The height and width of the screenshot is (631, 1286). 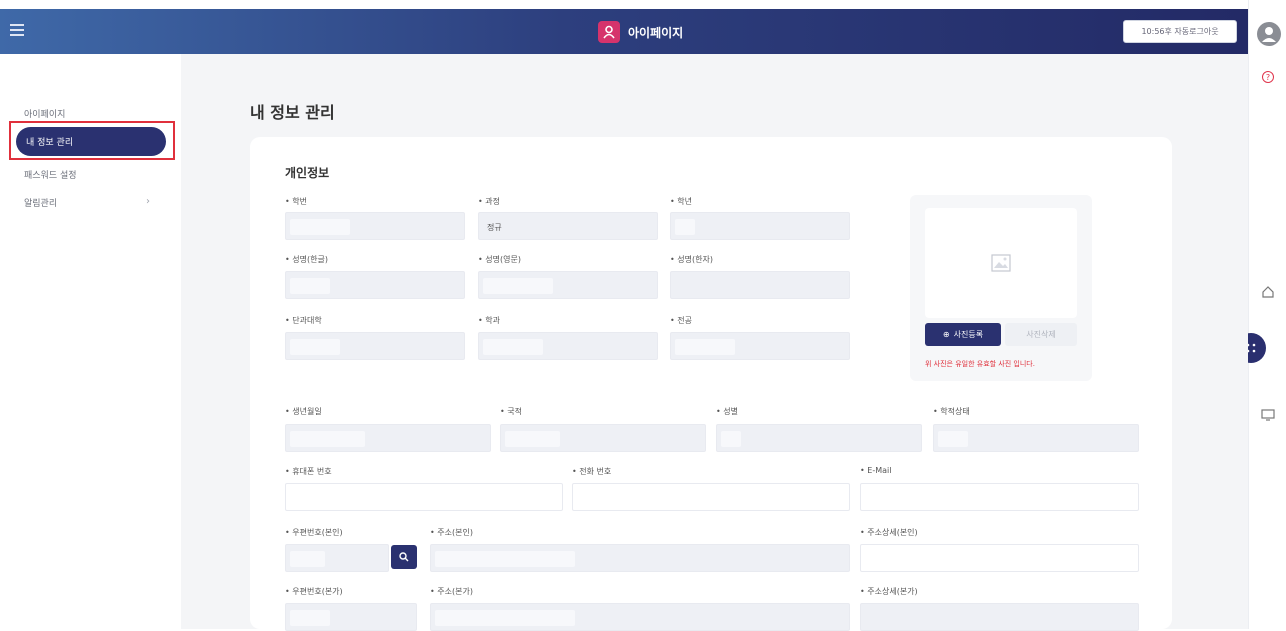 What do you see at coordinates (451, 591) in the screenshot?
I see `addr-parent-label: • 주소(본가)` at bounding box center [451, 591].